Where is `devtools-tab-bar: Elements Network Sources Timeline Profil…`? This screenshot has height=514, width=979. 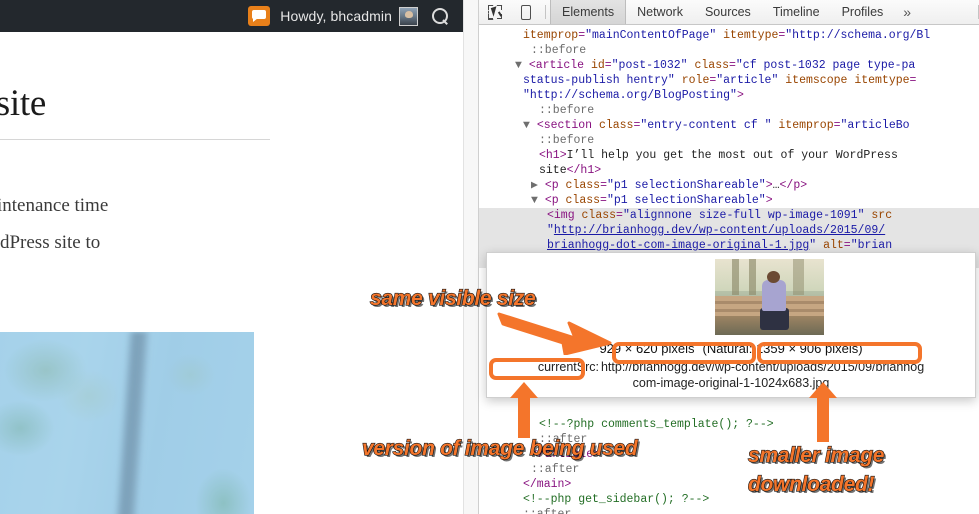
devtools-tab-bar: Elements Network Sources Timeline Profil… is located at coordinates (763, 12).